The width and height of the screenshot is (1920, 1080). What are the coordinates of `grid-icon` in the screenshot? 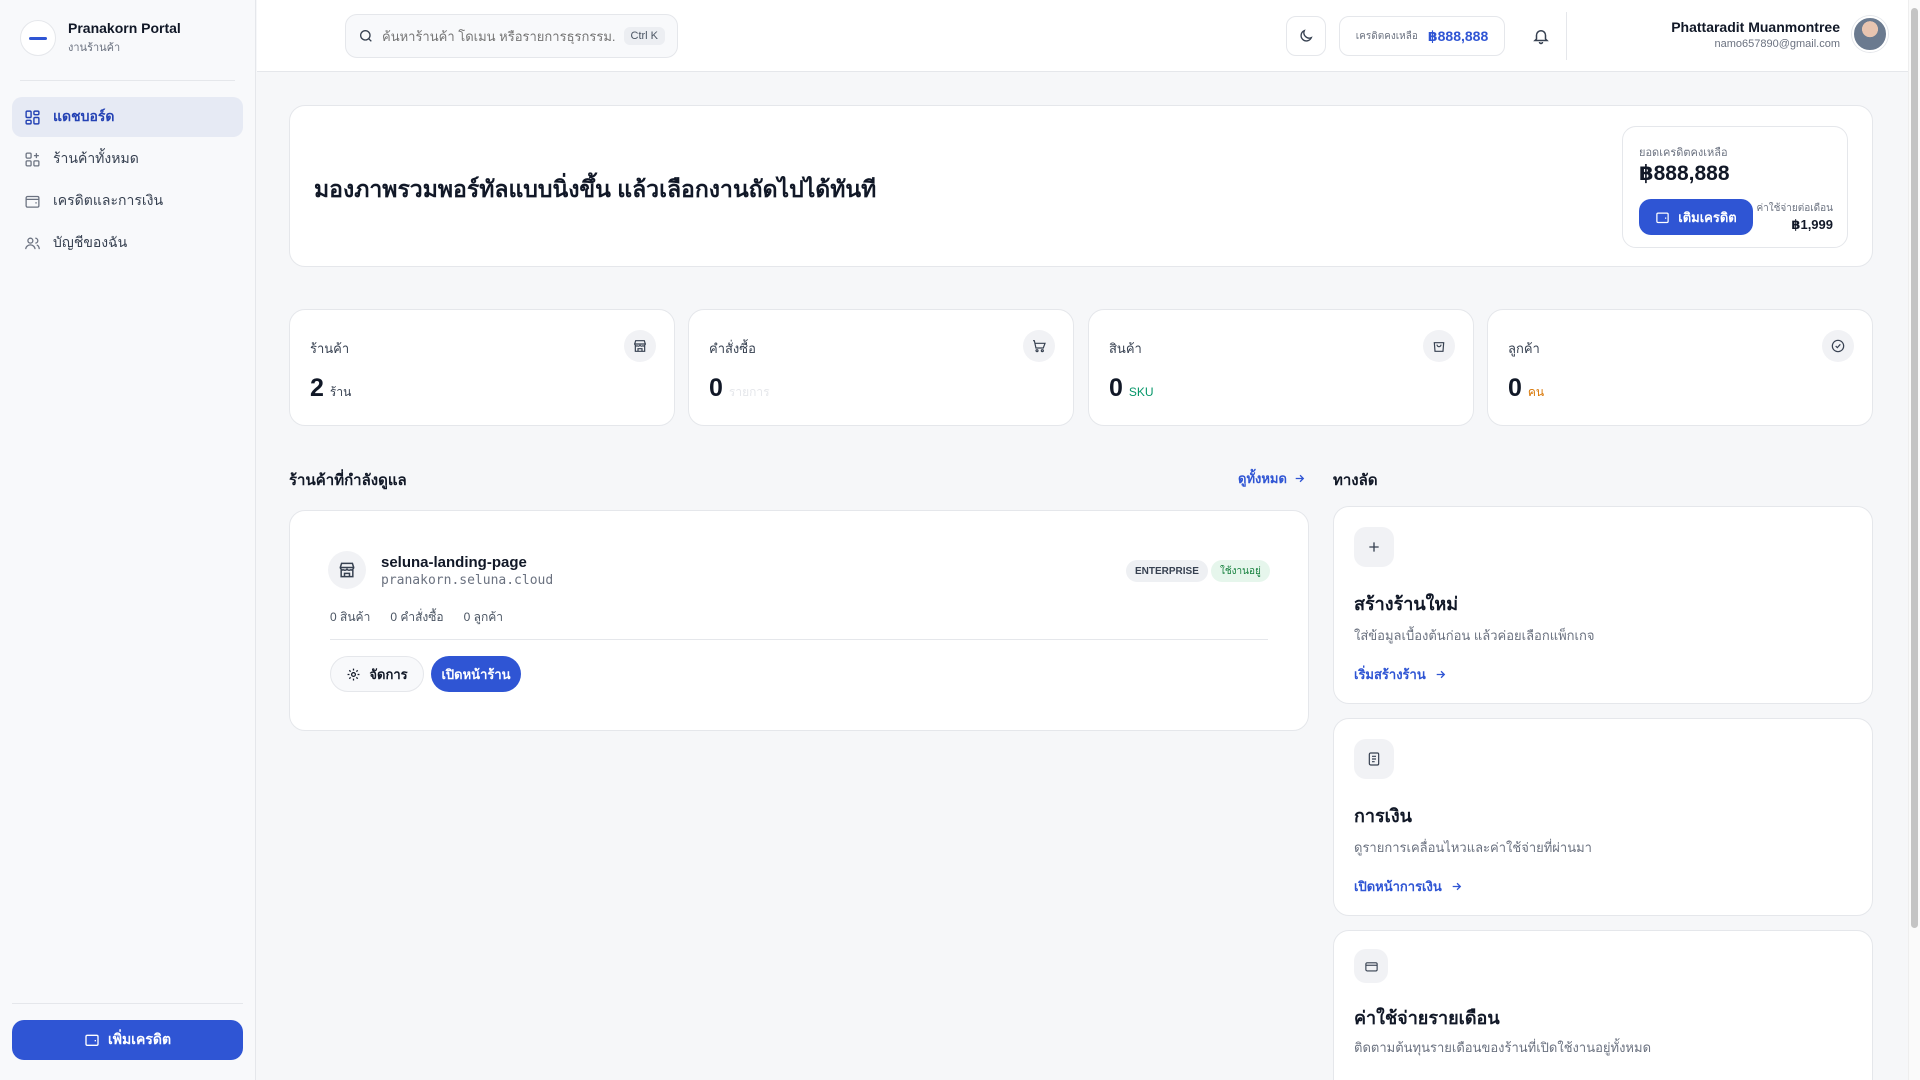 It's located at (32, 117).